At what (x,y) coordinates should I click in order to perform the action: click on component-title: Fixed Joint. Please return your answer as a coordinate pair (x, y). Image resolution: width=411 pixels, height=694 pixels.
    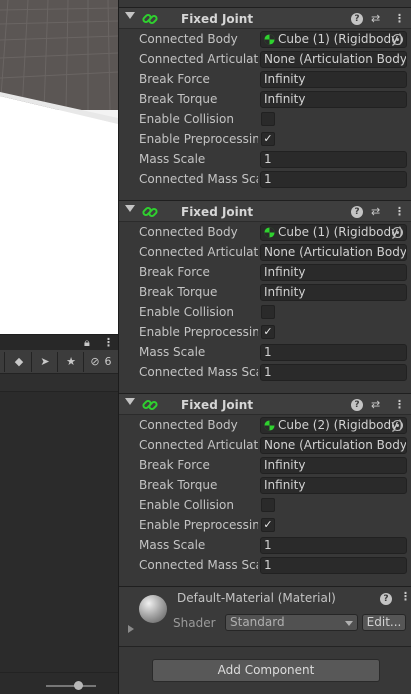
    Looking at the image, I should click on (217, 405).